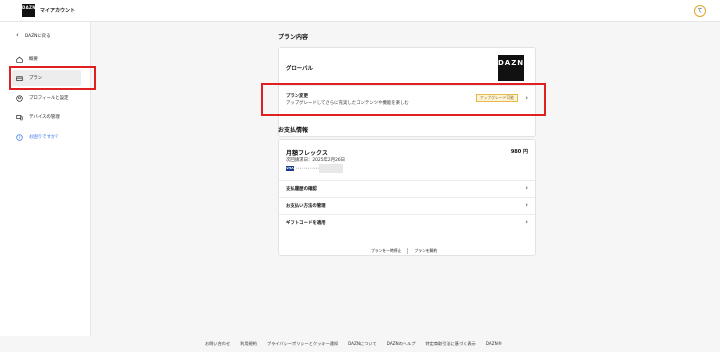 The width and height of the screenshot is (720, 352). Describe the element at coordinates (493, 343) in the screenshot. I see `footer-copyright: DAZN®` at that location.